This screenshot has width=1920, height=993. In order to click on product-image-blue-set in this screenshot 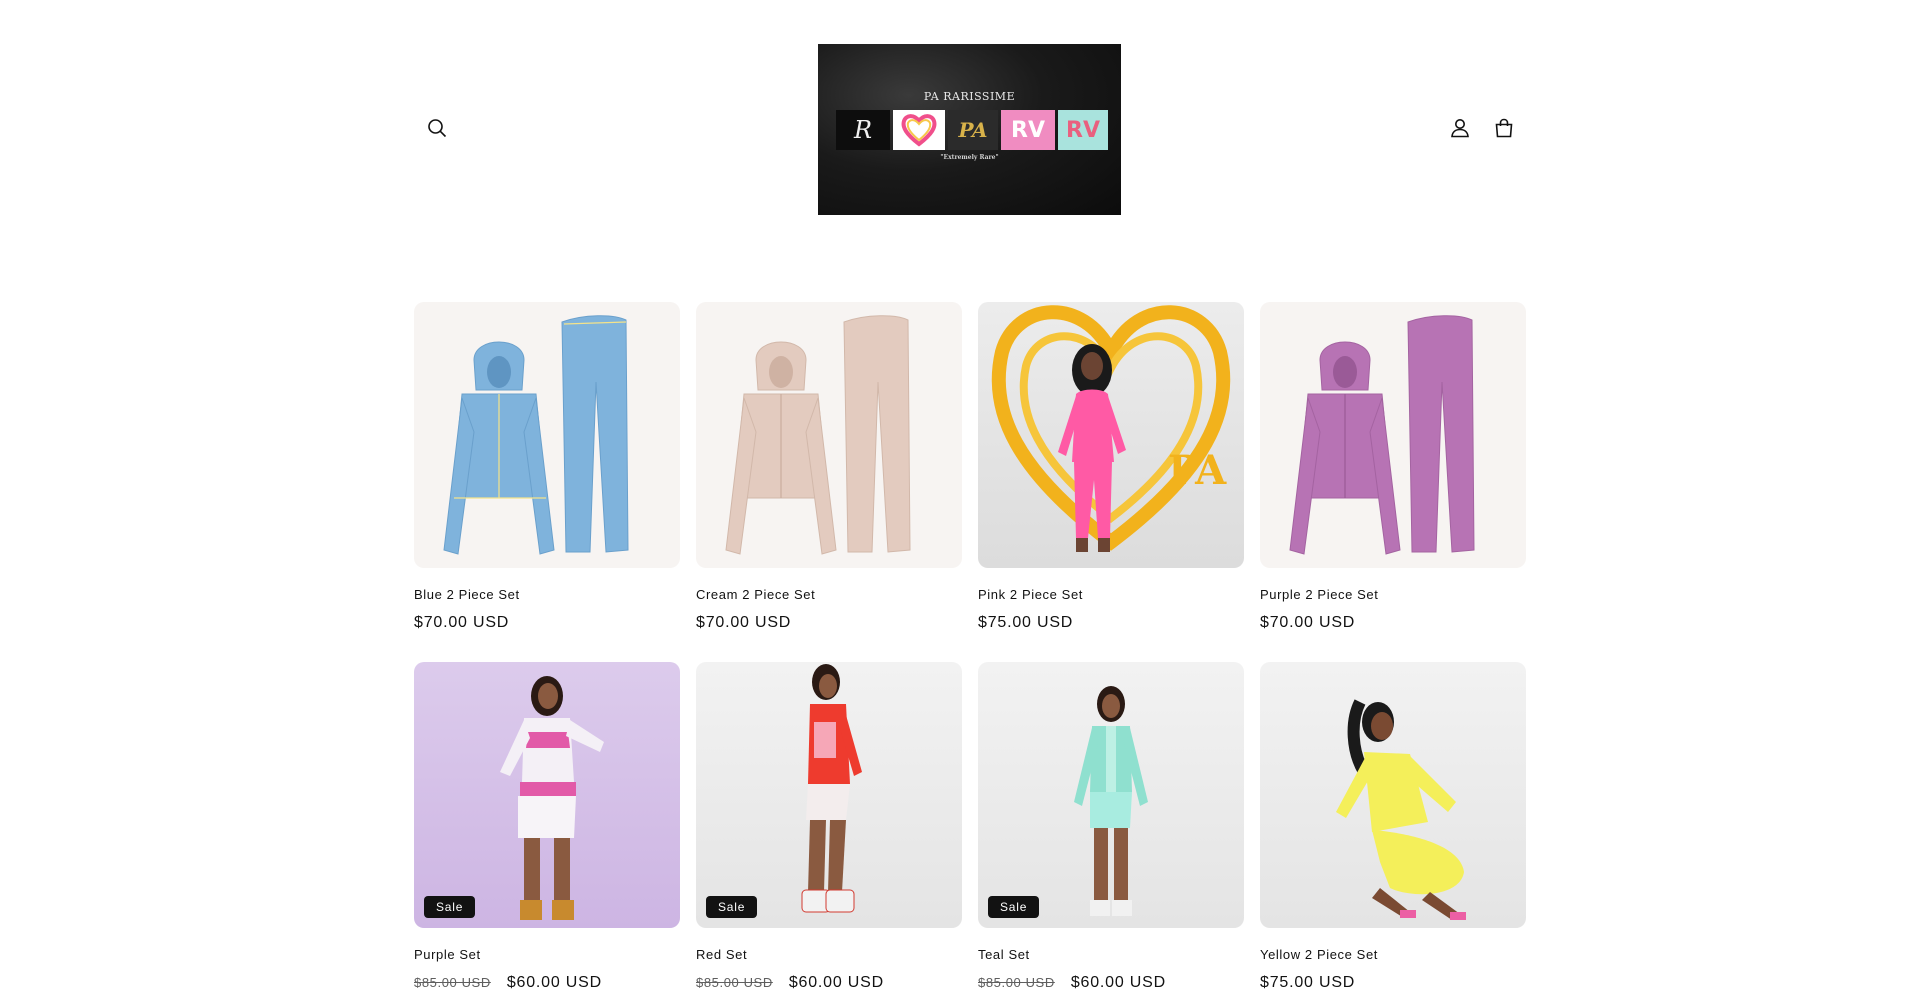, I will do `click(536, 435)`.